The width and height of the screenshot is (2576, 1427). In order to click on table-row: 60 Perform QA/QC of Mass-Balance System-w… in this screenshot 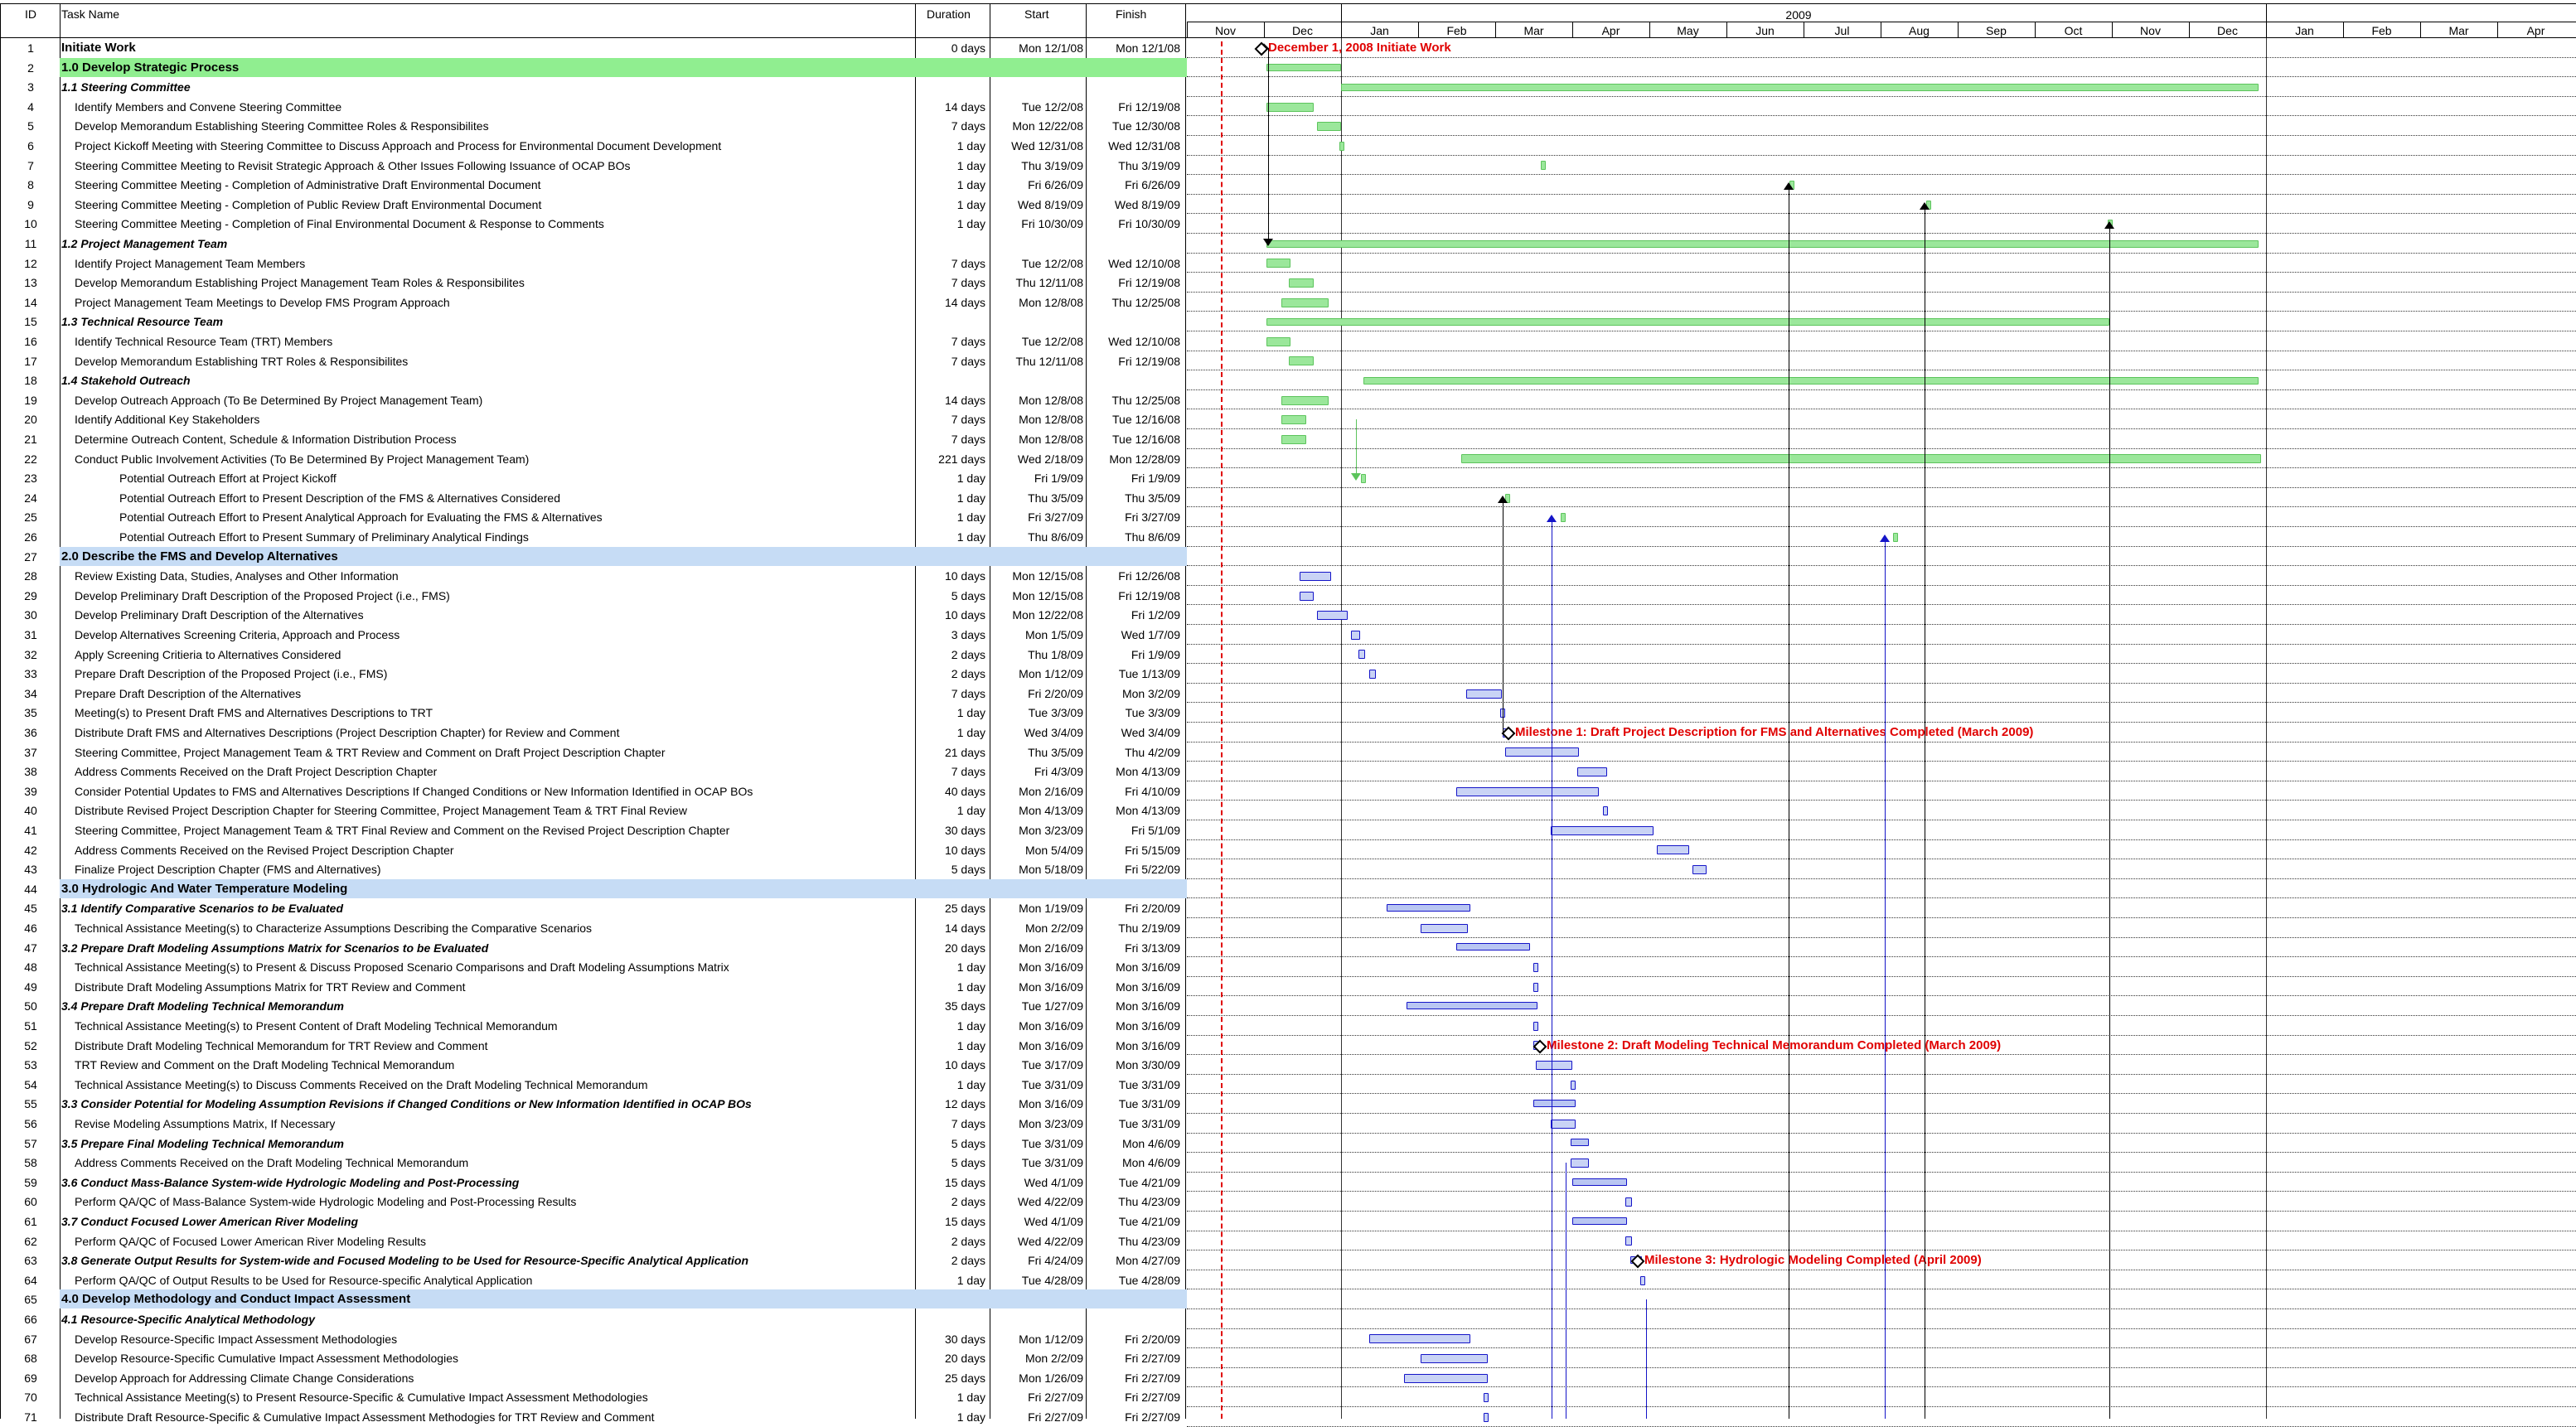, I will do `click(1288, 1202)`.